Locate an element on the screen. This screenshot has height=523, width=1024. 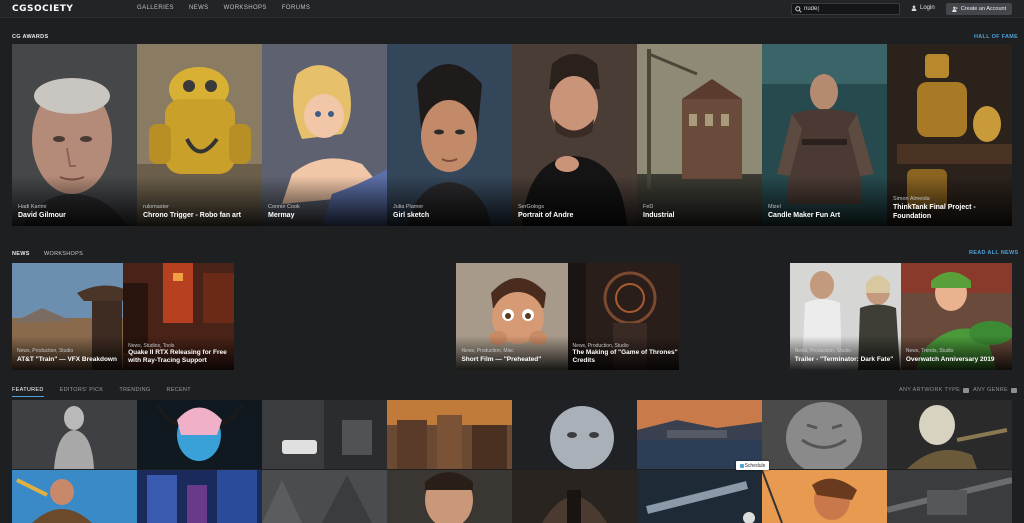
tab-news: NEWS is located at coordinates (21, 254).